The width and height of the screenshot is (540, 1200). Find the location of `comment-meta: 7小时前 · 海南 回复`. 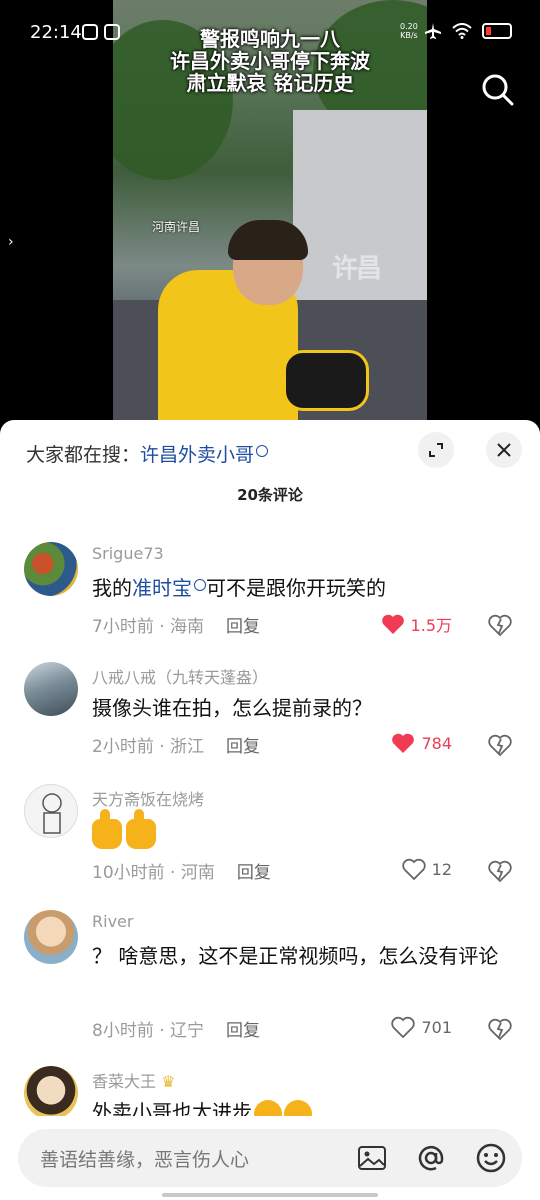

comment-meta: 7小时前 · 海南 回复 is located at coordinates (176, 624).